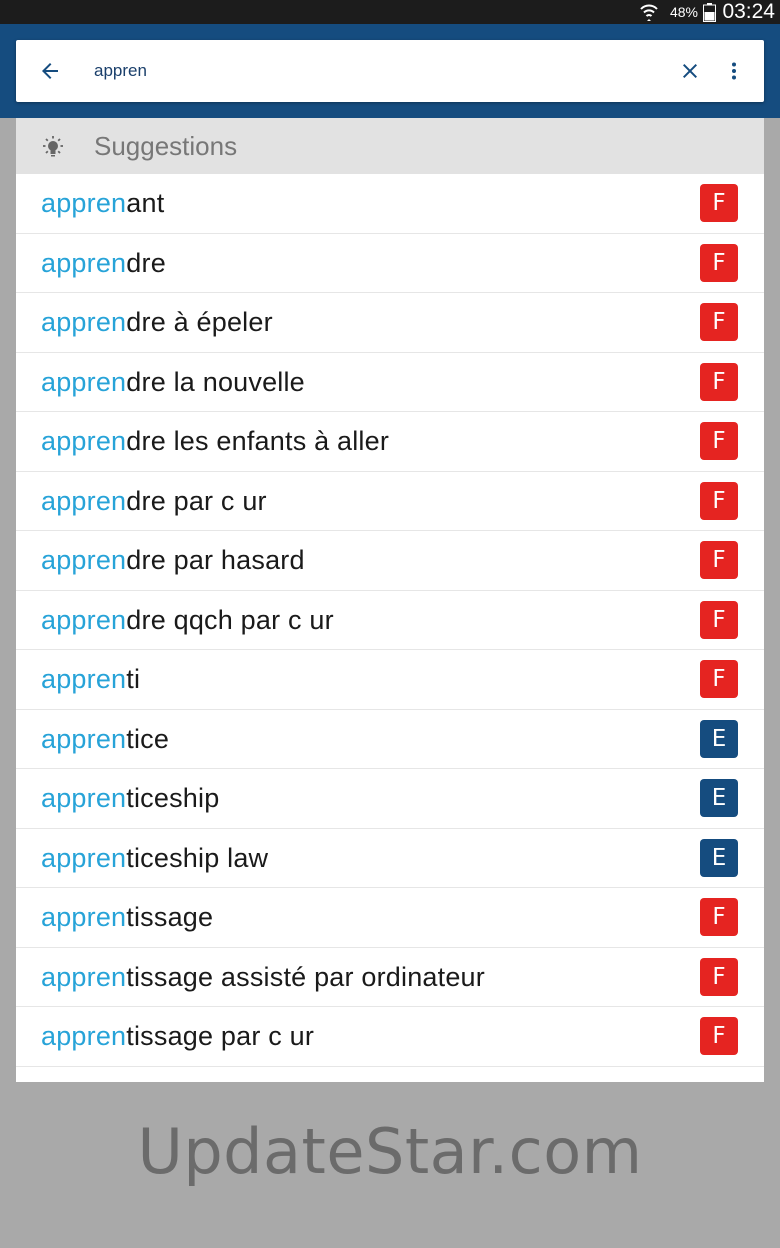 The image size is (780, 1248). What do you see at coordinates (145, 203) in the screenshot?
I see `suggestion-rest: ant` at bounding box center [145, 203].